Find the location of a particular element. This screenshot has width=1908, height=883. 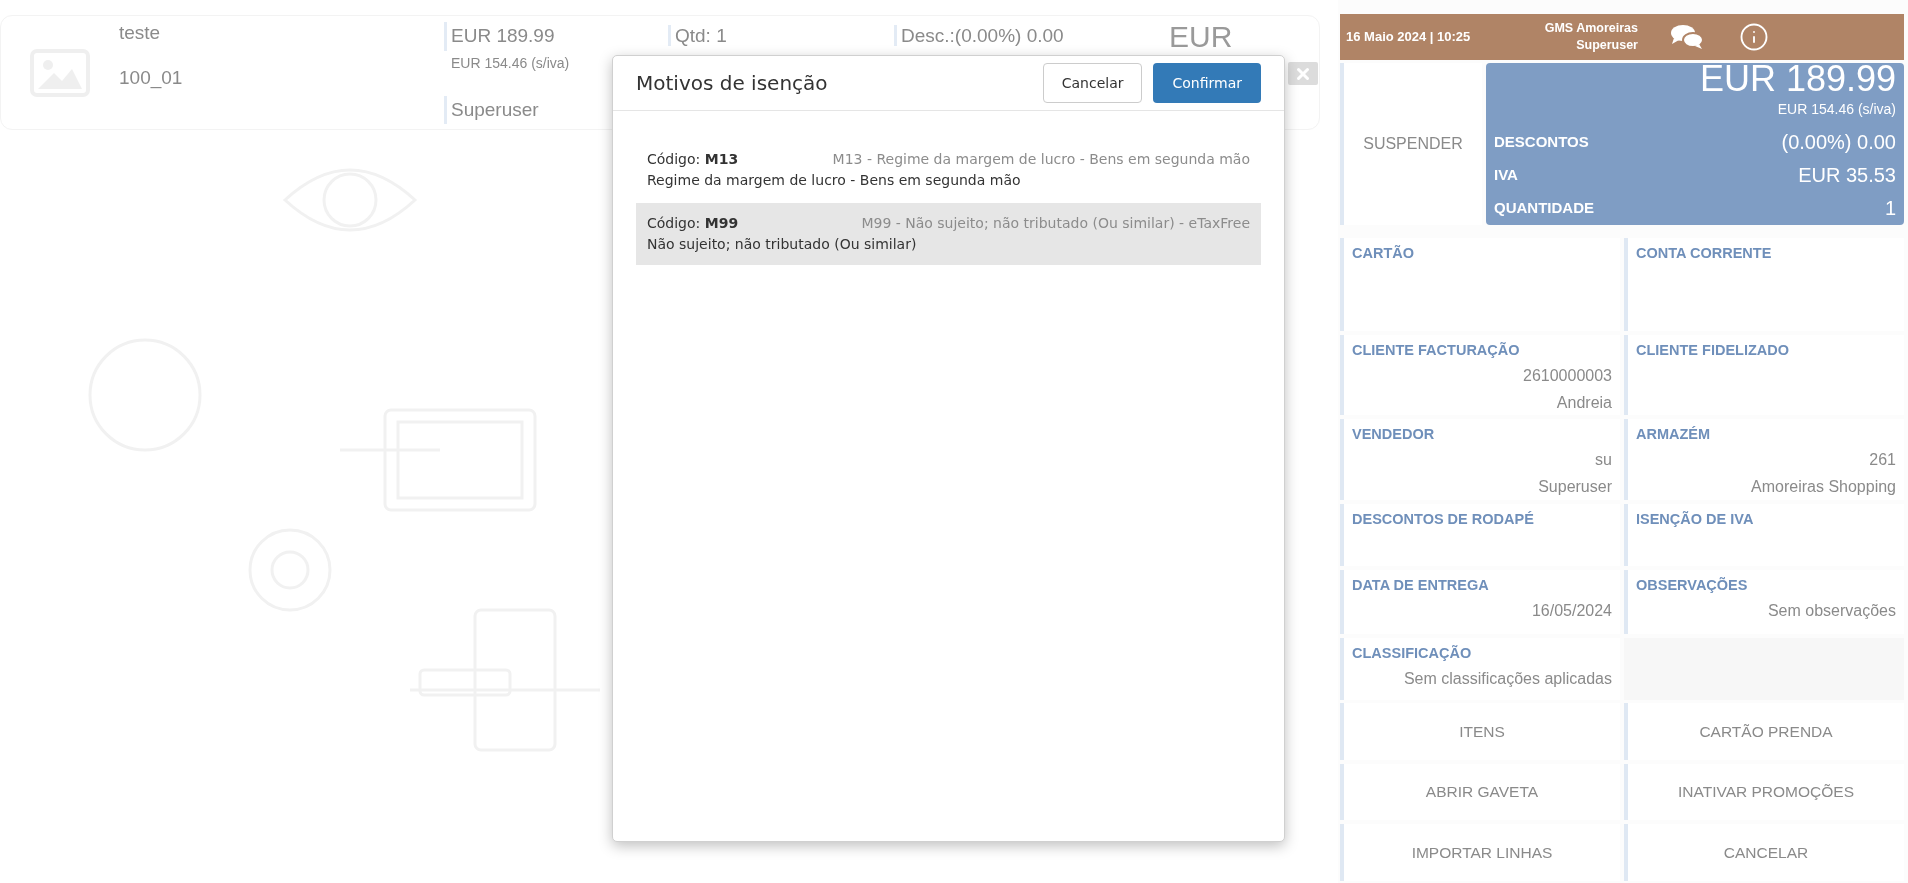

summary-value: EUR 35.53 is located at coordinates (1847, 175).